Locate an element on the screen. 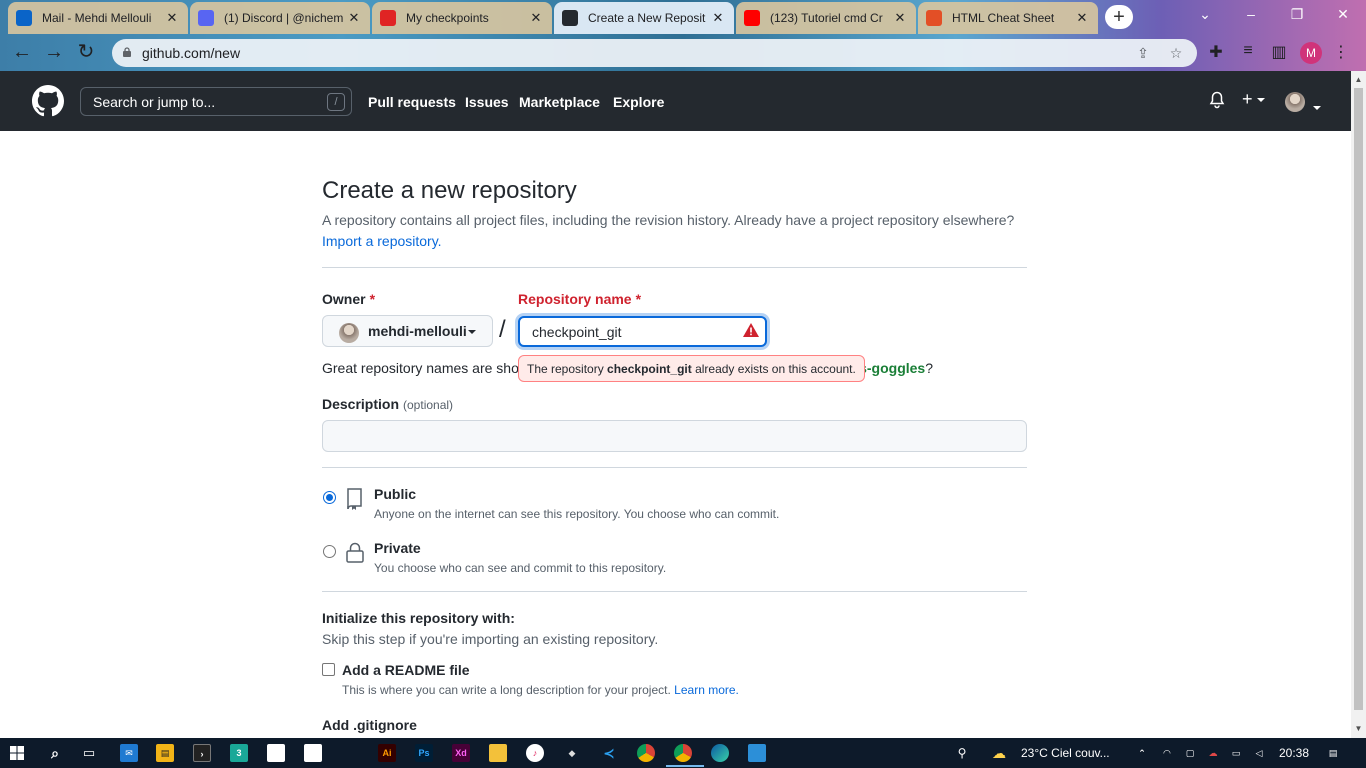  scroll-down-icon: ▼ is located at coordinates (1358, 728).